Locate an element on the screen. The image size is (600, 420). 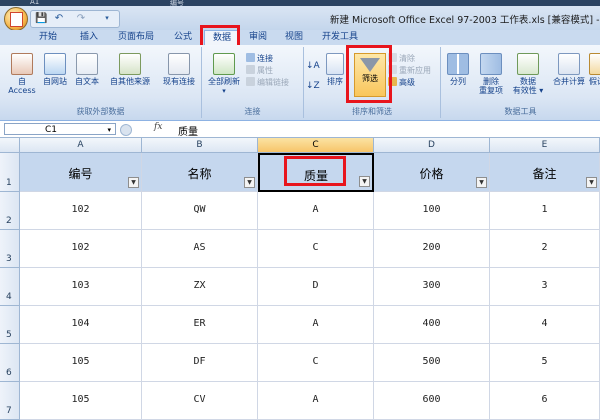
other-sources-icon is located at coordinates (130, 64).